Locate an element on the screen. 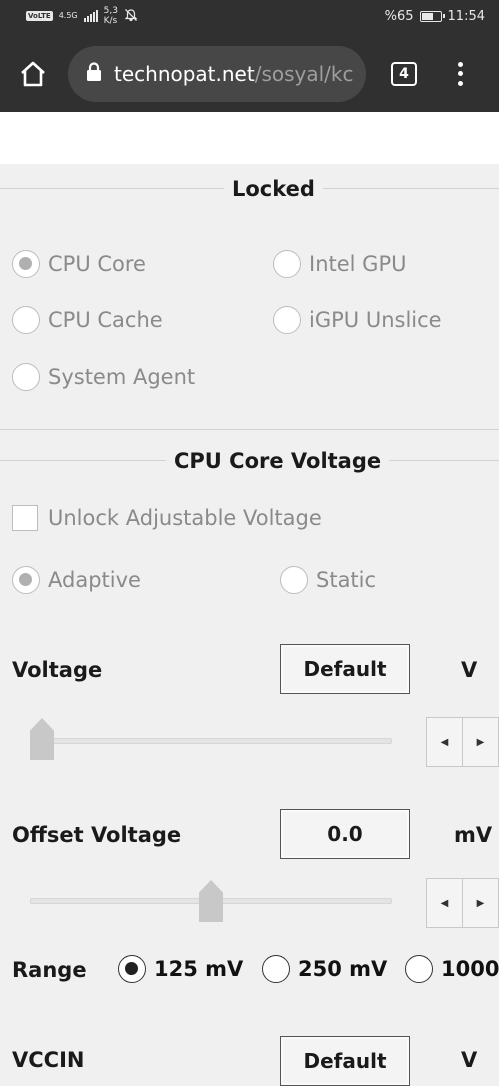 The width and height of the screenshot is (499, 1086). voltage-slider-thumb is located at coordinates (42, 739).